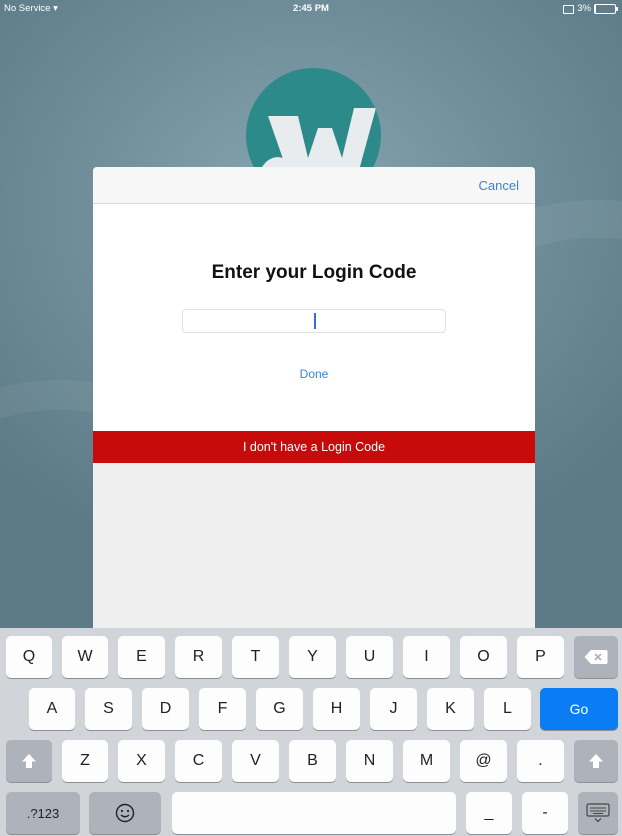  Describe the element at coordinates (450, 709) in the screenshot. I see `key-k: K` at that location.